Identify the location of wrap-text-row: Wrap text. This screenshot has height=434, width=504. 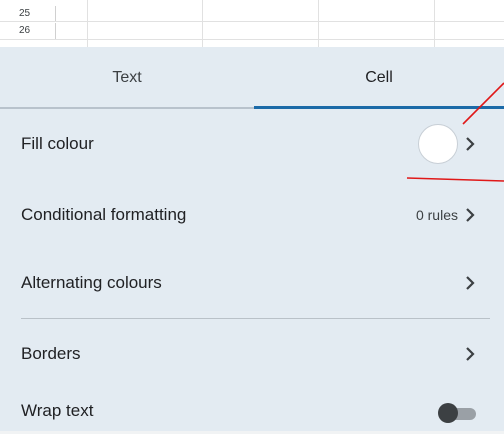
(252, 408).